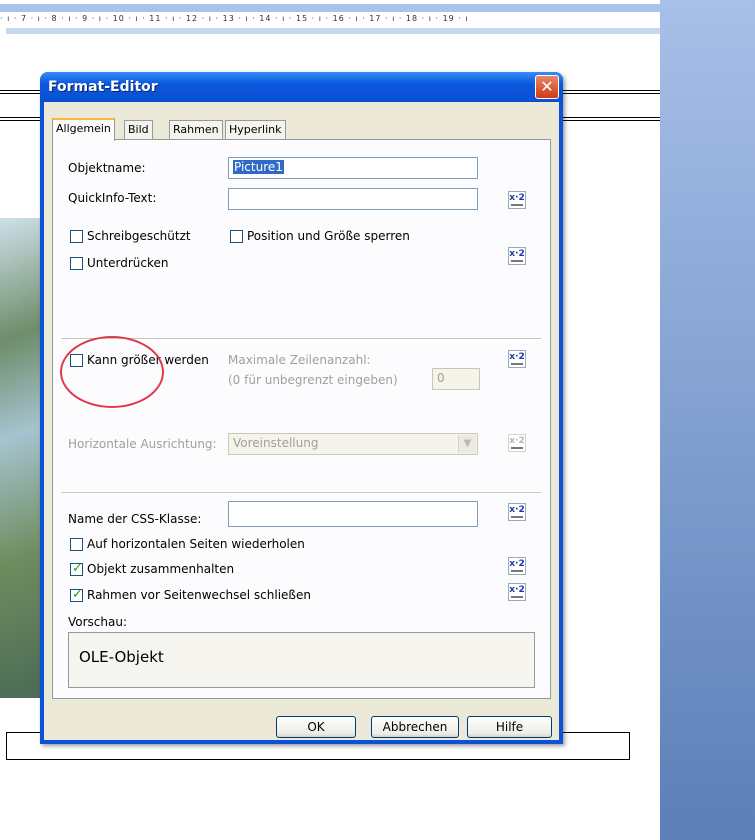  Describe the element at coordinates (128, 263) in the screenshot. I see `unterdruecken-label: Unterdrücken` at that location.